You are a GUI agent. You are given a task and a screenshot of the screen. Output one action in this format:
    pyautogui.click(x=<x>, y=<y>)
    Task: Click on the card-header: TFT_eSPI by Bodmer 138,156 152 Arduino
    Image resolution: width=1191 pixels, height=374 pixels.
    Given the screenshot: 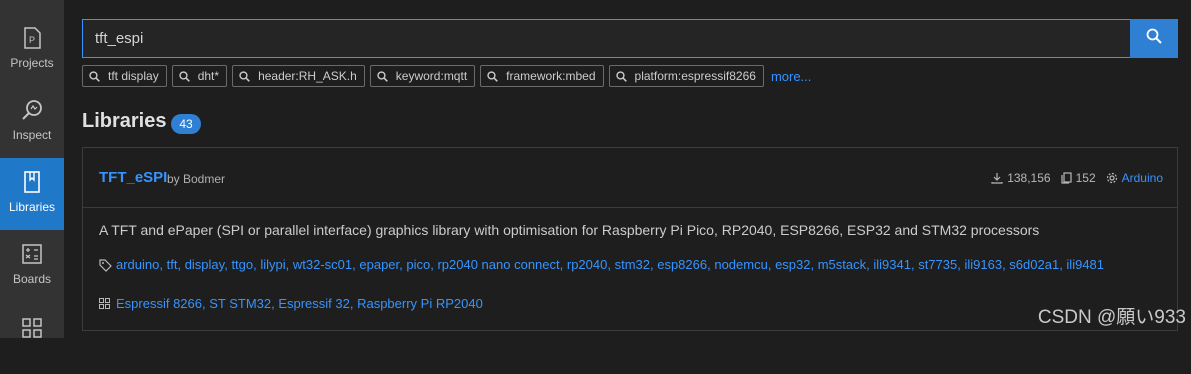 What is the action you would take?
    pyautogui.click(x=630, y=178)
    